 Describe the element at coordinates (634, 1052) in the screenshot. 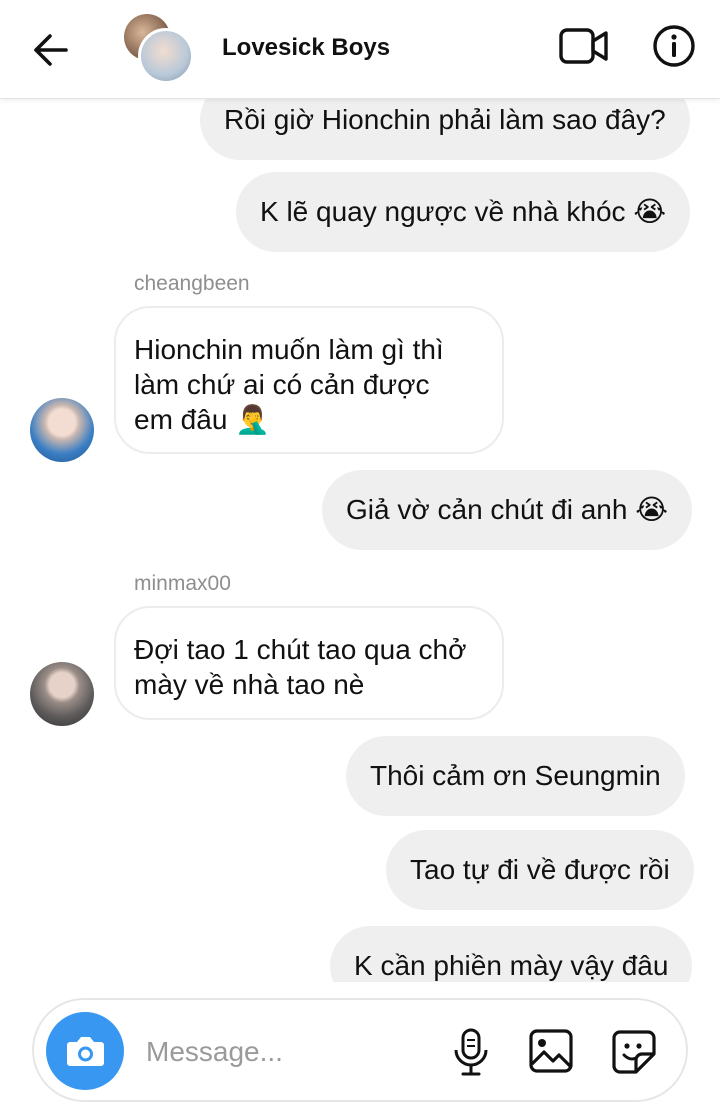

I see `sticker-icon` at that location.